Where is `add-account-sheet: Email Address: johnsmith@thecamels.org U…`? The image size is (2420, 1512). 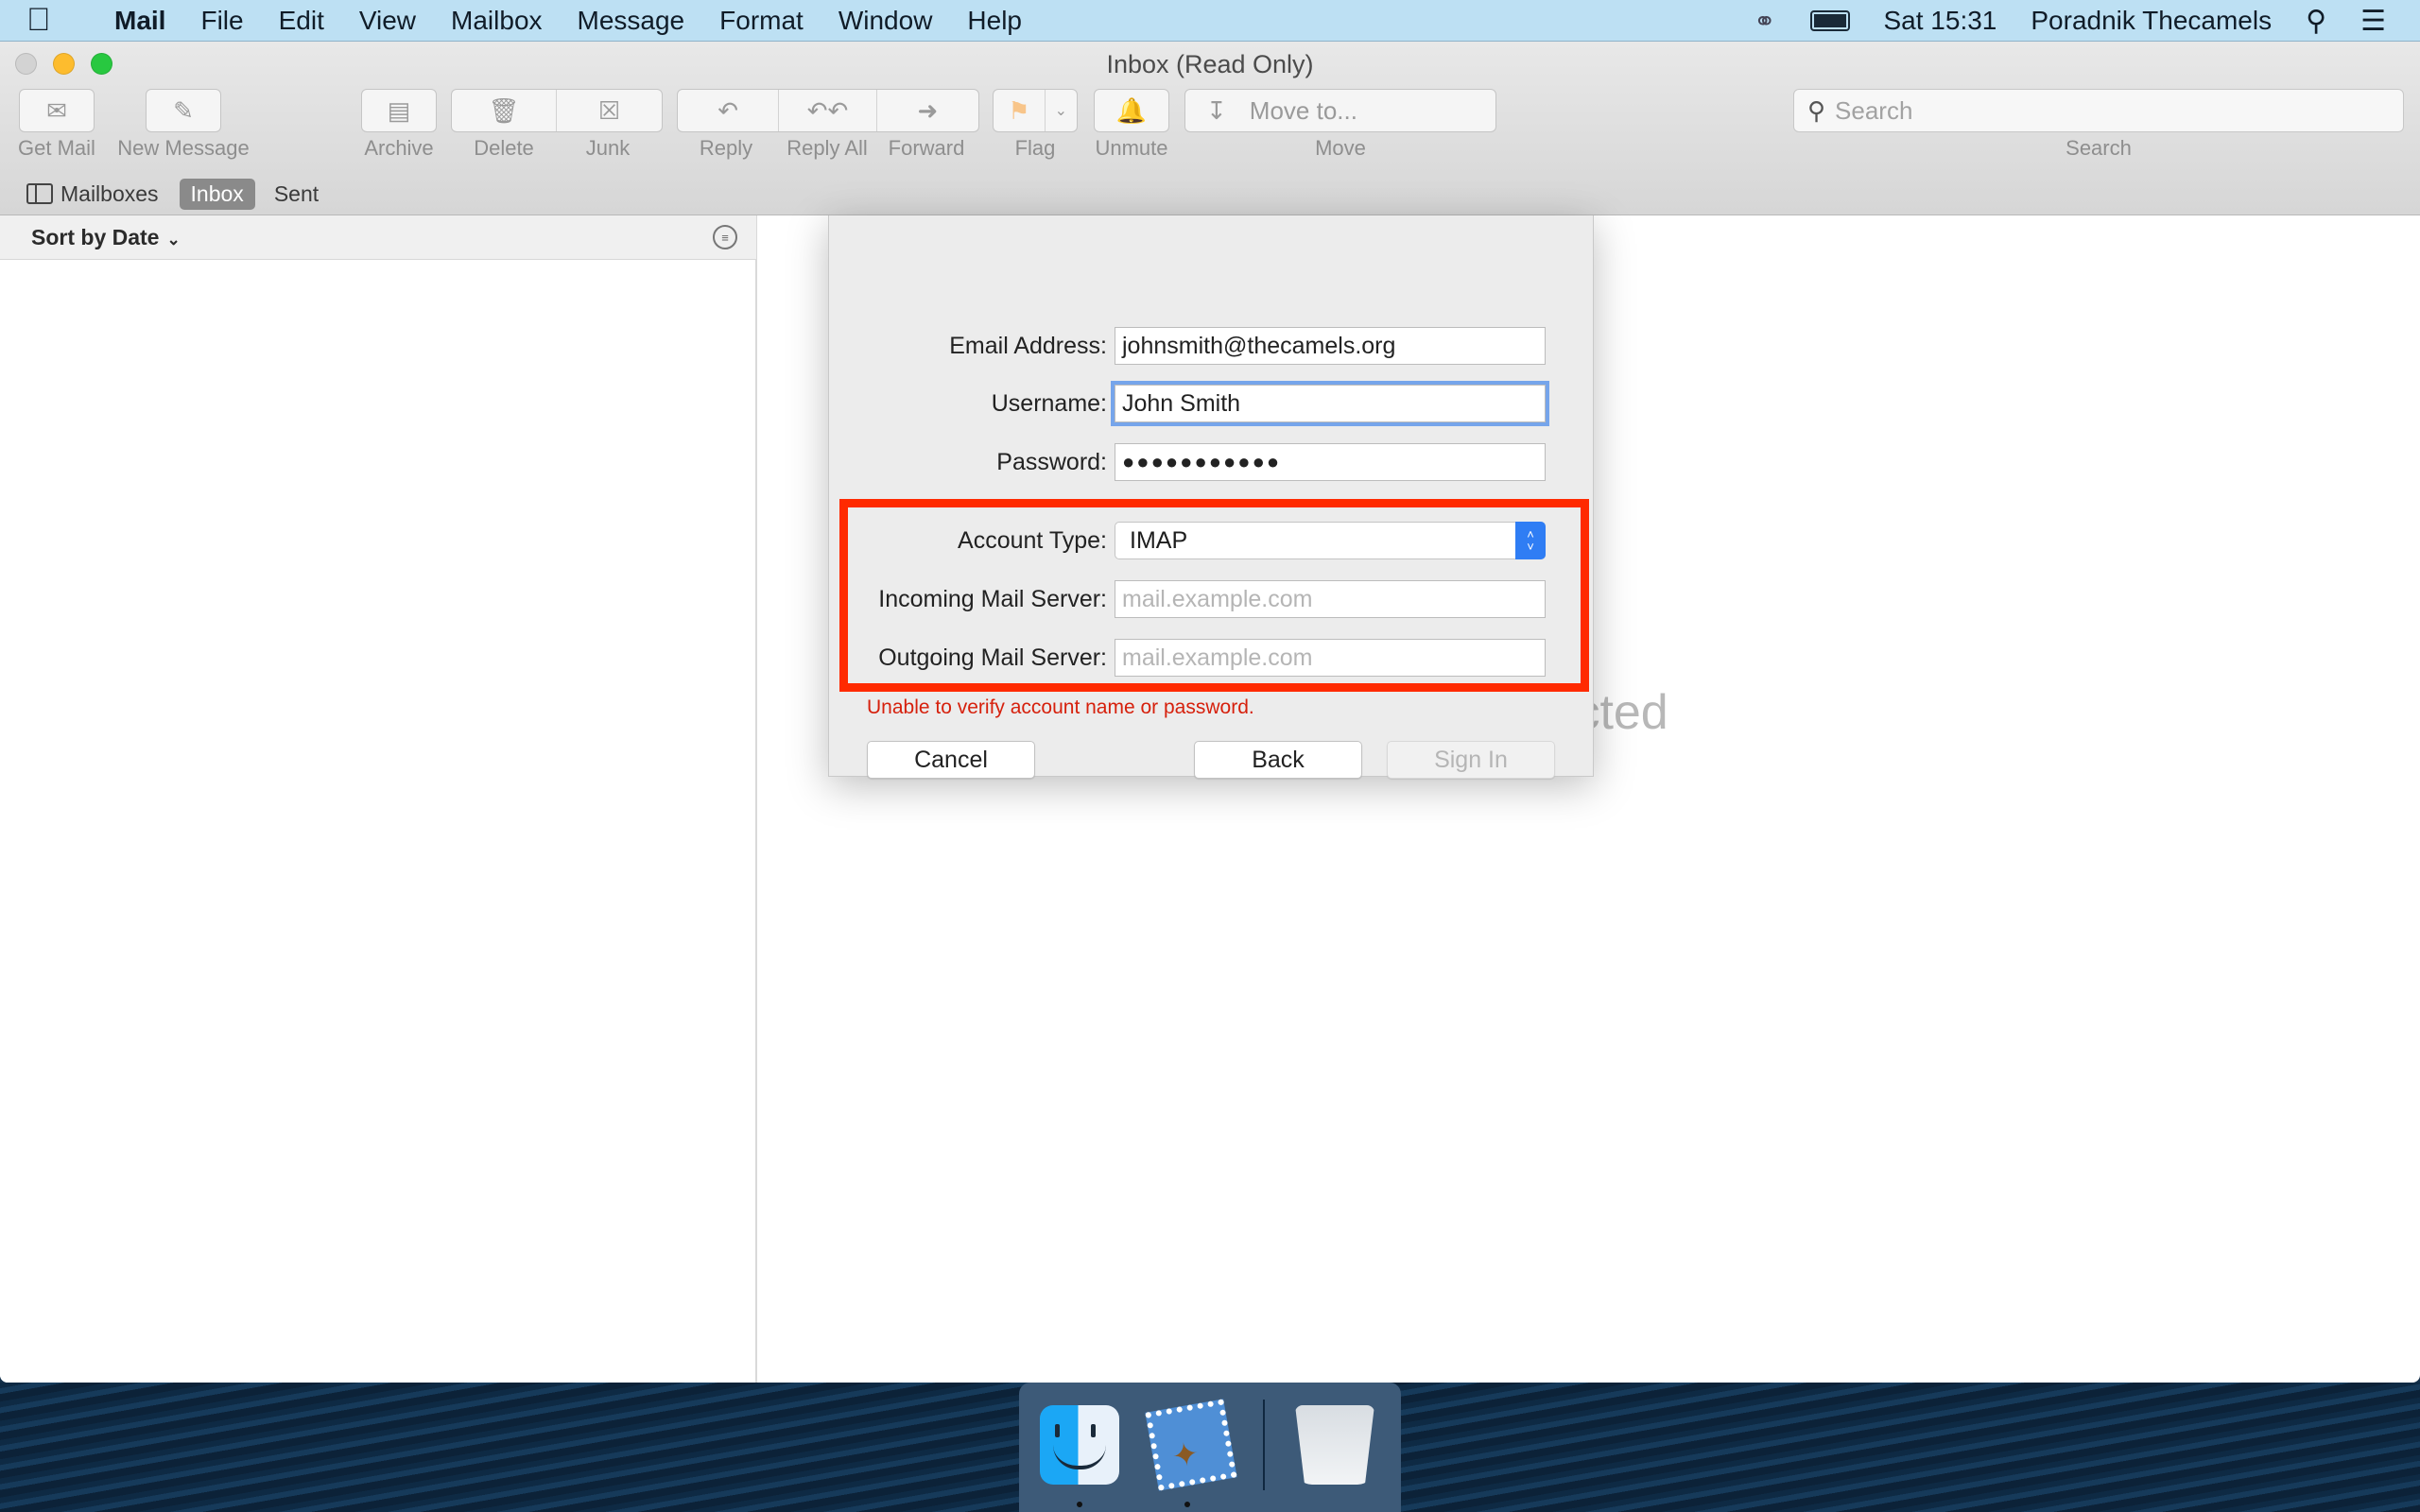 add-account-sheet: Email Address: johnsmith@thecamels.org U… is located at coordinates (1211, 497).